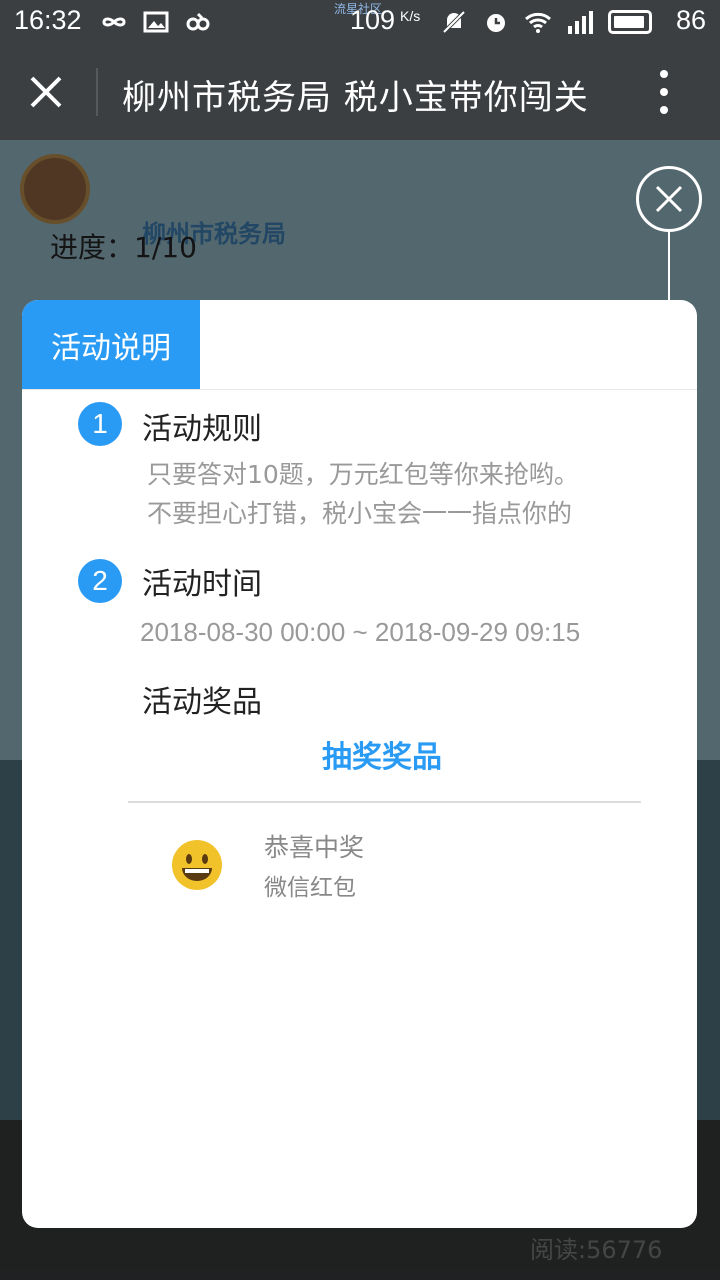 This screenshot has height=1280, width=720. What do you see at coordinates (384, 802) in the screenshot?
I see `prize-separator` at bounding box center [384, 802].